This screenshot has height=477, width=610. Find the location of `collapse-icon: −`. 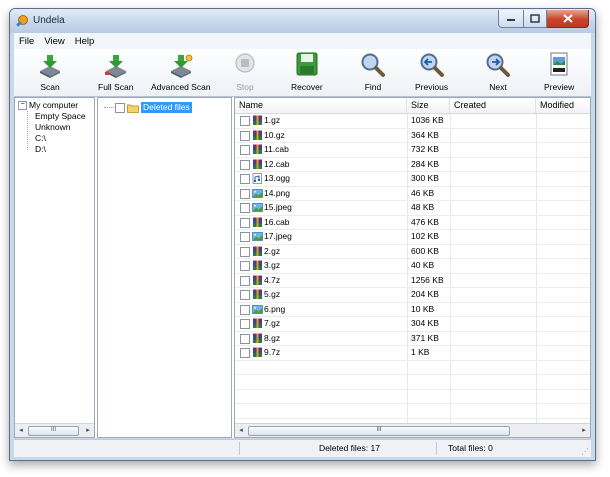

collapse-icon: − is located at coordinates (22, 106).